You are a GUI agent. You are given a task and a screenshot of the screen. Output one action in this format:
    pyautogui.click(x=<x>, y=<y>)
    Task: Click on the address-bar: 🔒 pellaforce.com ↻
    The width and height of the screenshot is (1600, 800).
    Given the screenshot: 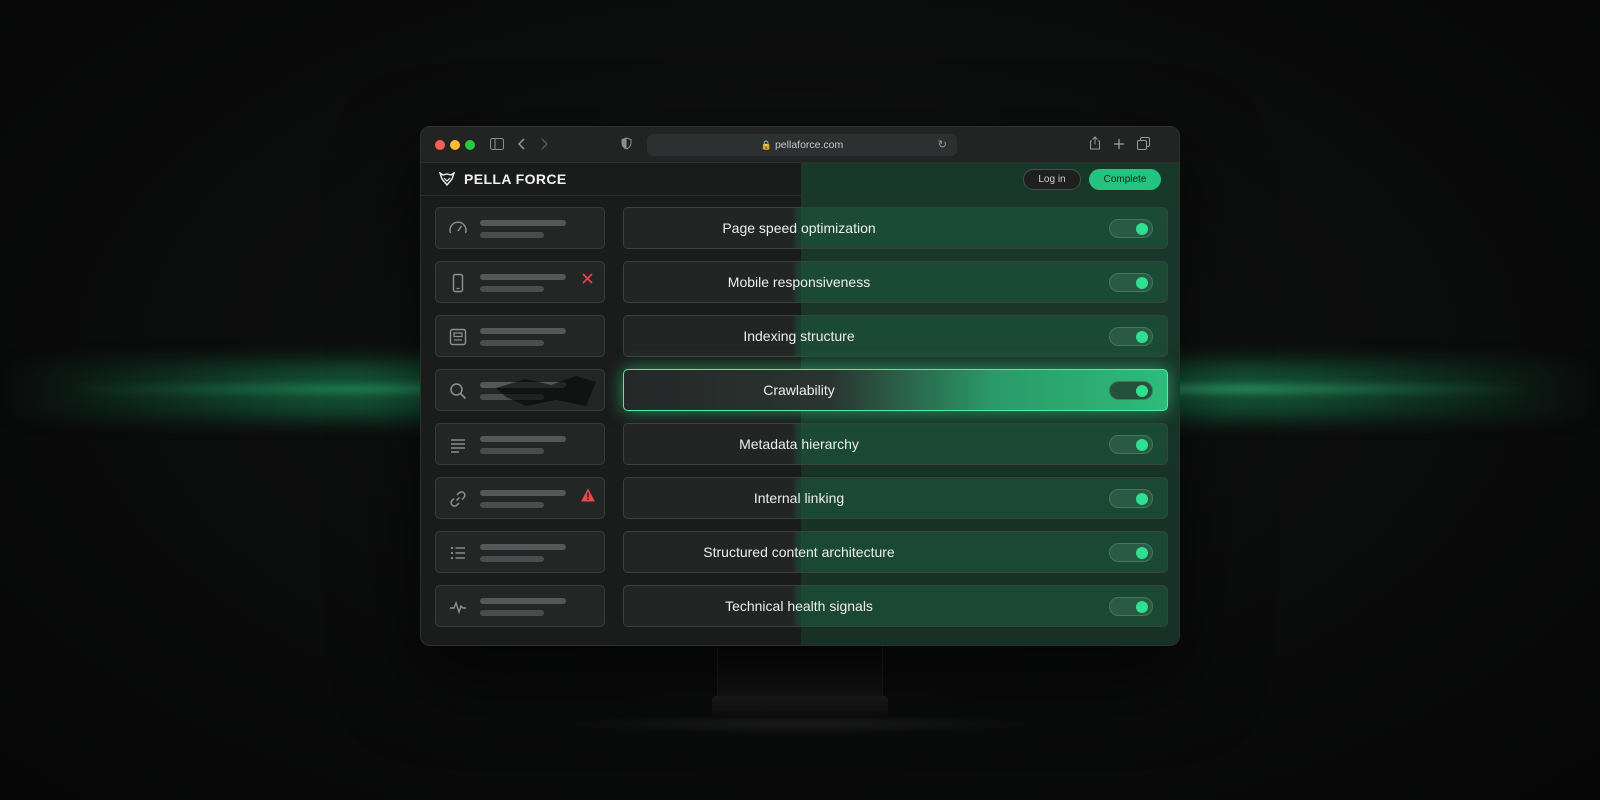 What is the action you would take?
    pyautogui.click(x=802, y=145)
    